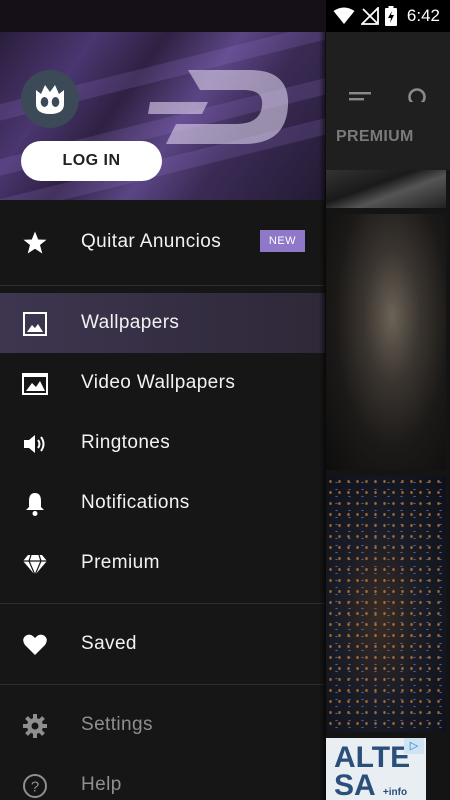 Image resolution: width=450 pixels, height=800 pixels. Describe the element at coordinates (386, 342) in the screenshot. I see `wallpaper-tile-lion` at that location.